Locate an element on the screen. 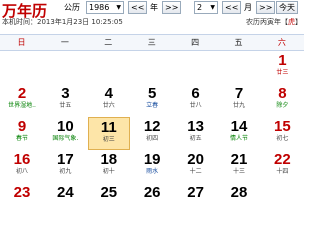 The width and height of the screenshot is (320, 240). day-number: 23 is located at coordinates (22, 192).